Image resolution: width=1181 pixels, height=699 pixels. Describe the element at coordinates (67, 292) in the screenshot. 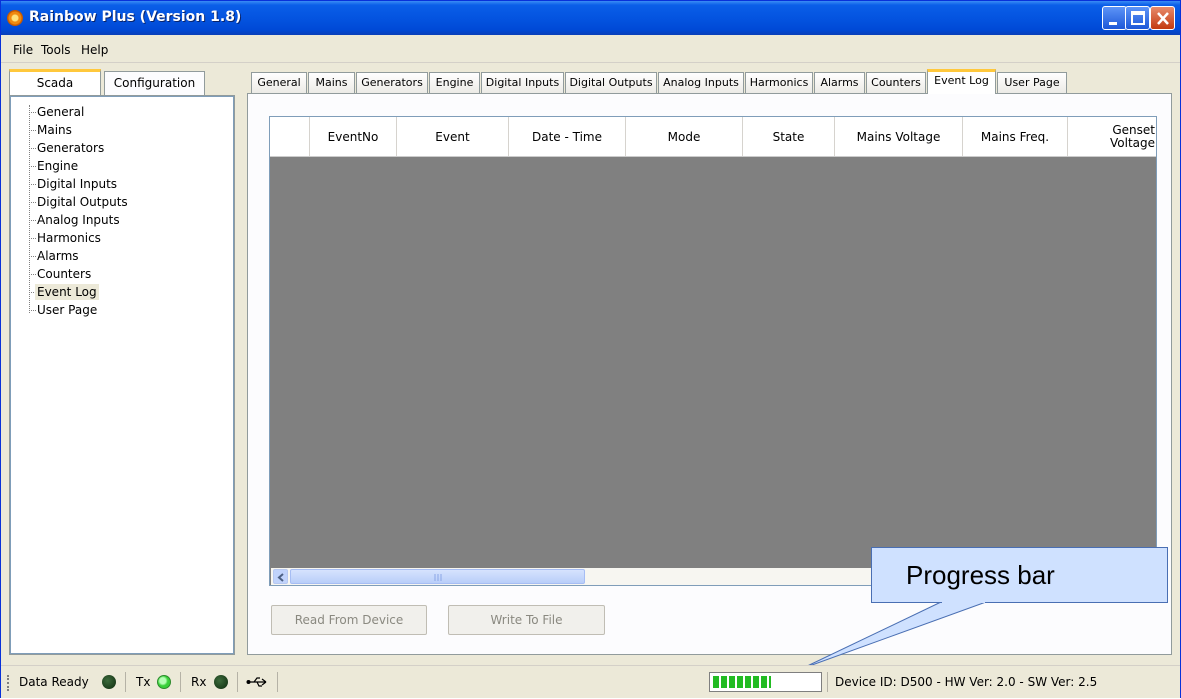

I see `tree-item-event-log: Event Log` at that location.